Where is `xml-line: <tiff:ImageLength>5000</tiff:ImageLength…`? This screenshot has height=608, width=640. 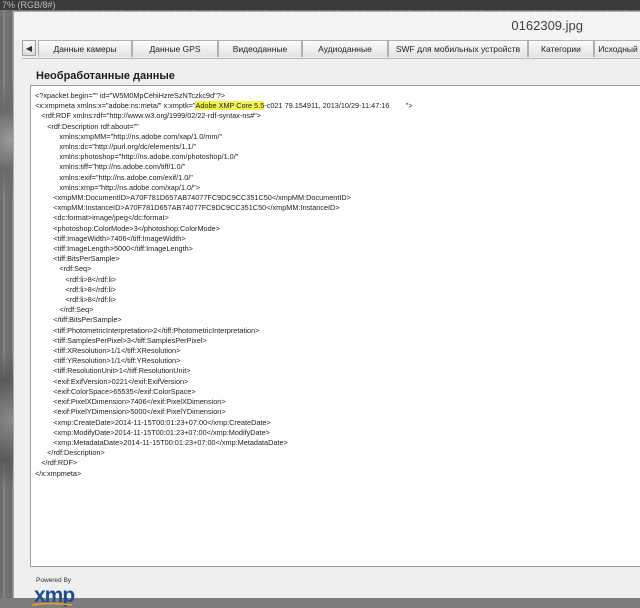
xml-line: <tiff:ImageLength>5000</tiff:ImageLength… is located at coordinates (114, 249).